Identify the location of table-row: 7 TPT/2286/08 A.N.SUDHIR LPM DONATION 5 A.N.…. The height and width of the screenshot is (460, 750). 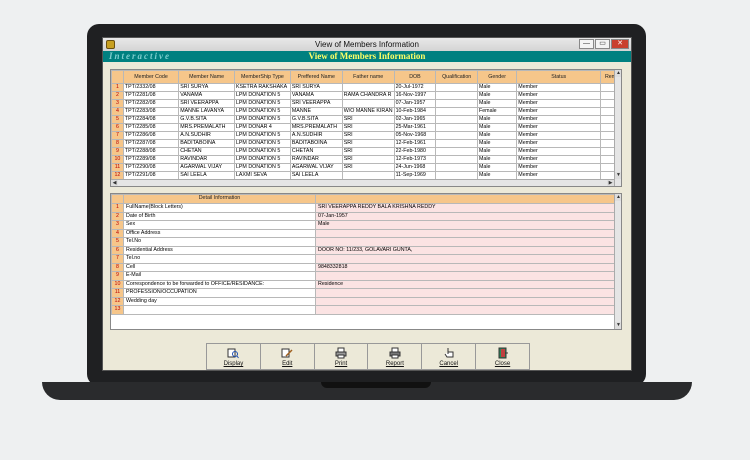
(366, 135).